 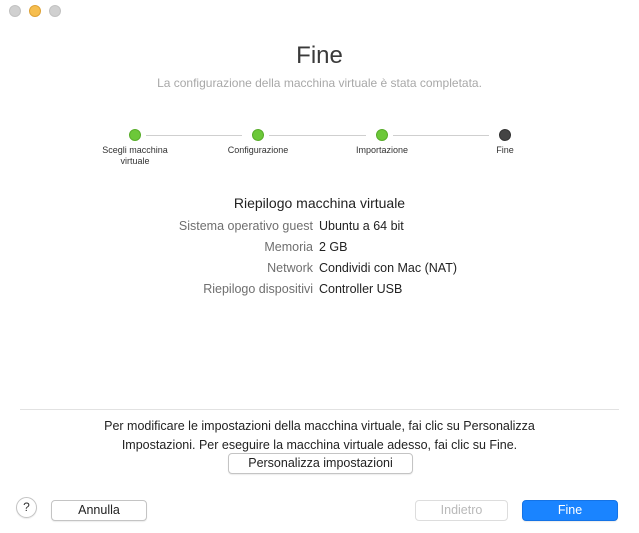 I want to click on step-2-done-icon, so click(x=258, y=135).